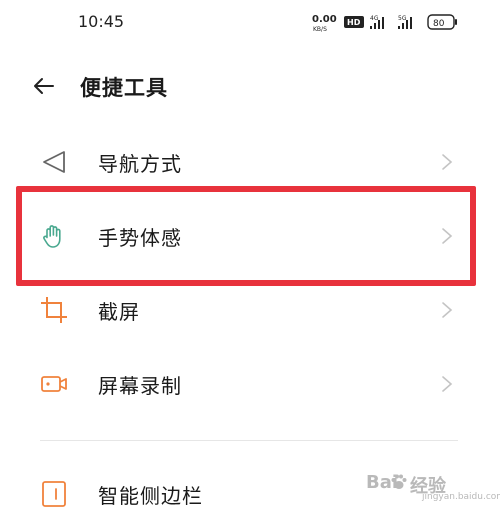  What do you see at coordinates (54, 310) in the screenshot?
I see `crop-icon` at bounding box center [54, 310].